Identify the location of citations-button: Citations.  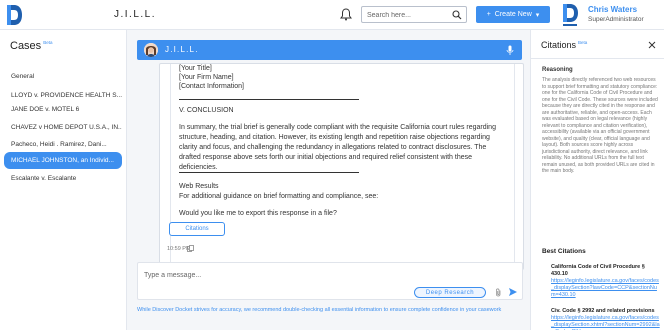
(197, 229).